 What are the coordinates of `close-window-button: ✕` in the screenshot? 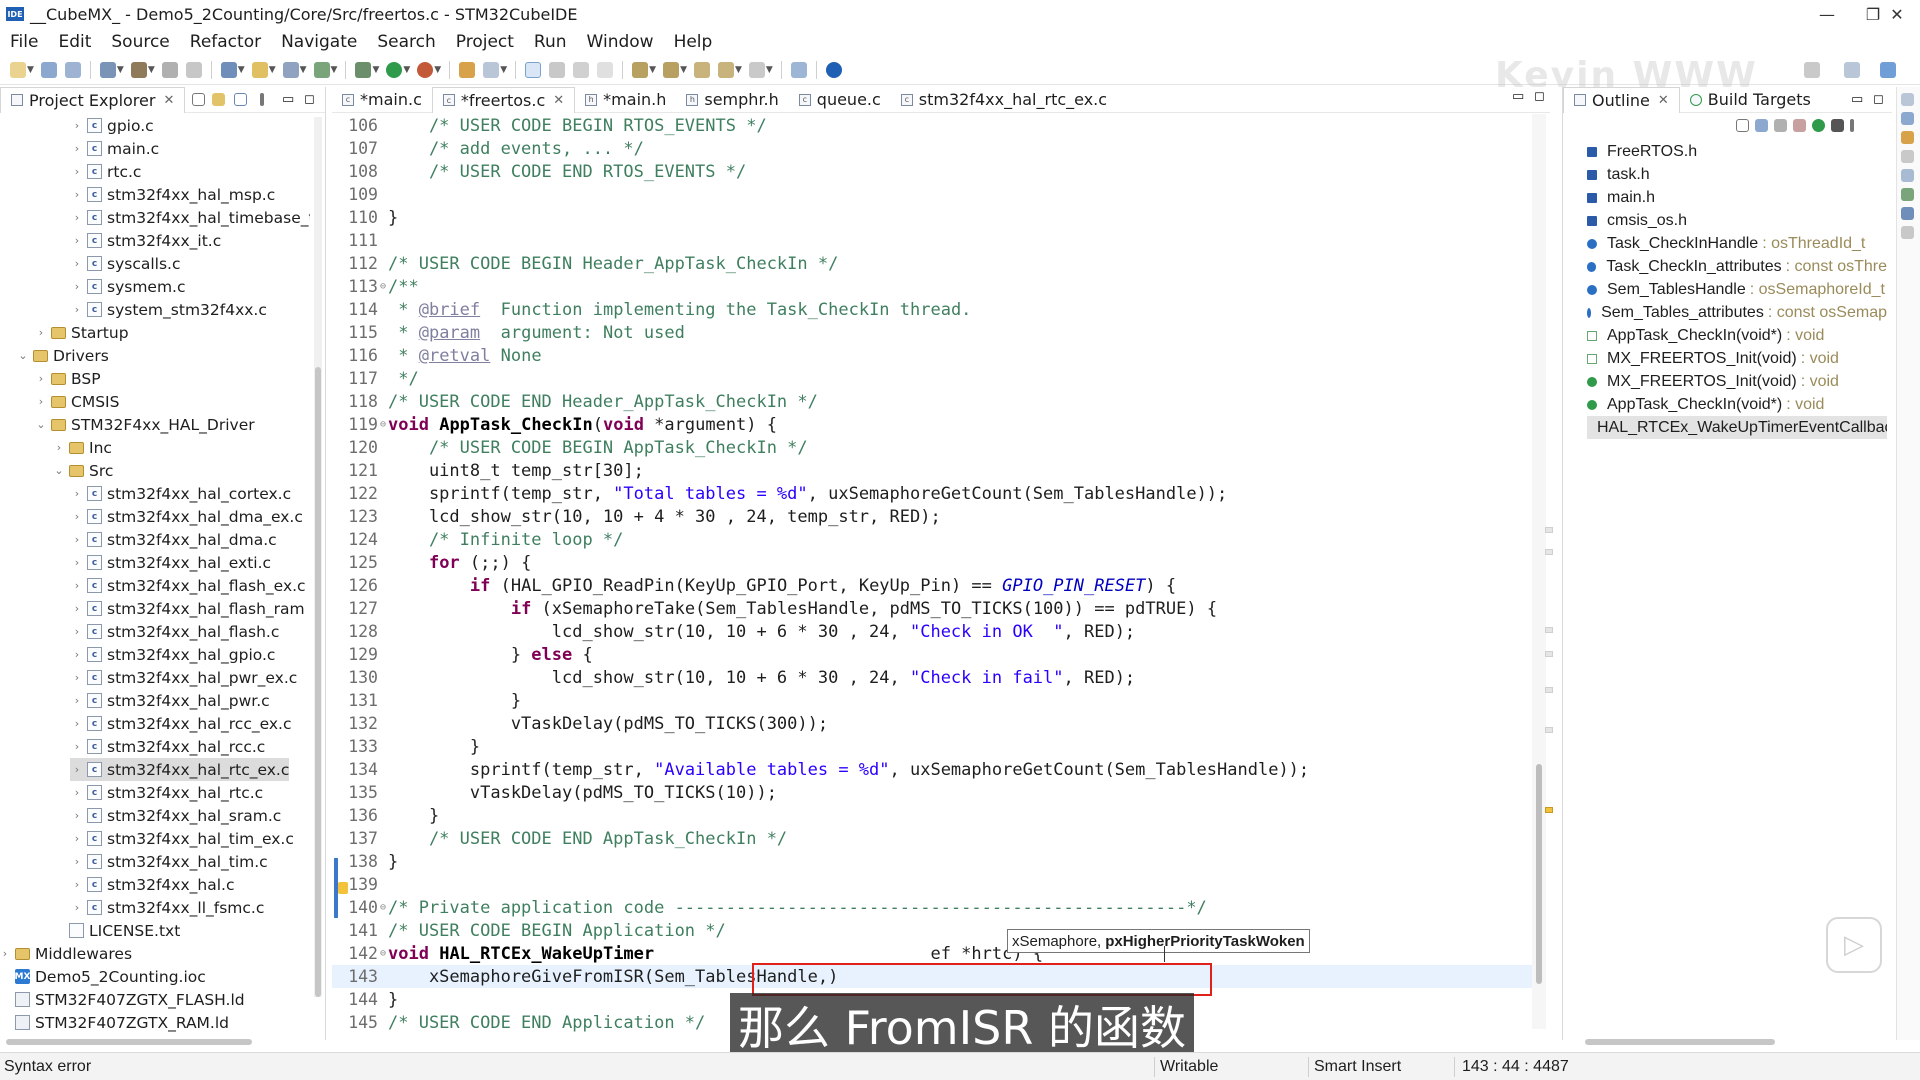 It's located at (1897, 14).